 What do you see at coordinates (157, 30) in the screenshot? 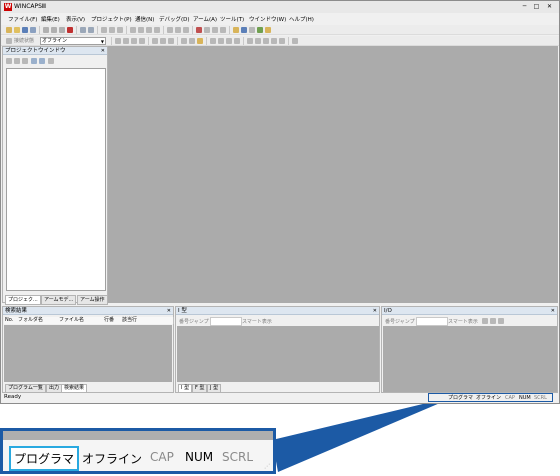
I see `uncomment-icon` at bounding box center [157, 30].